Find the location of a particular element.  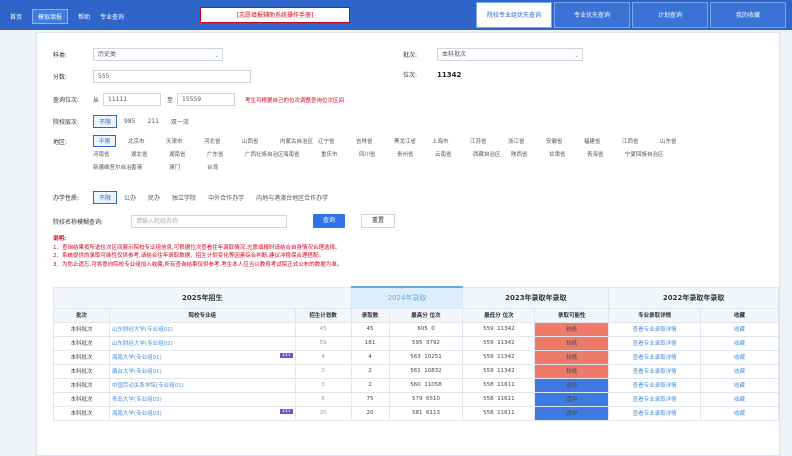

tab-major-priority: 专业优先查询 is located at coordinates (592, 15).